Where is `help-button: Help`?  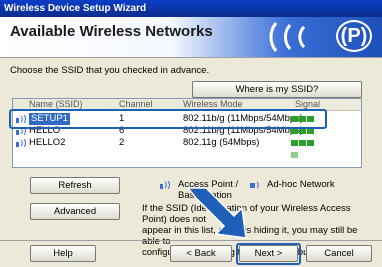 help-button: Help is located at coordinates (63, 253).